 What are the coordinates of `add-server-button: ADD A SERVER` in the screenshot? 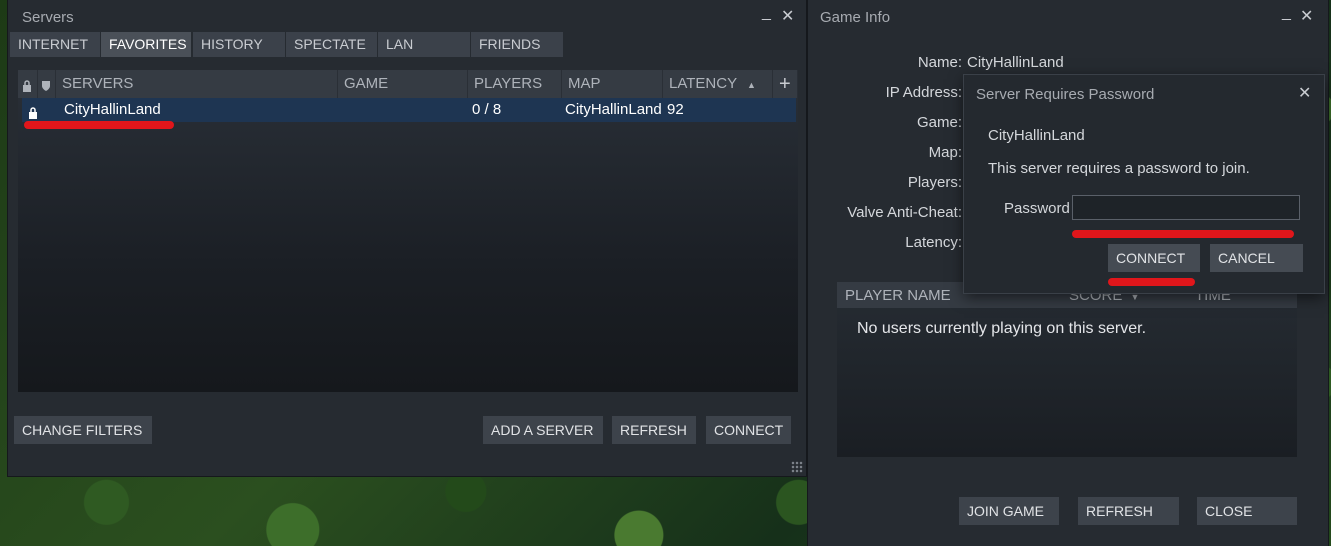 It's located at (543, 430).